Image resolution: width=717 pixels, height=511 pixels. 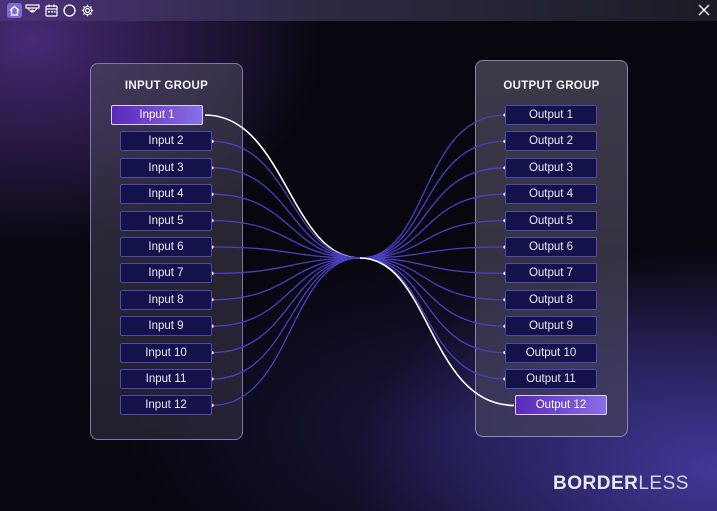 What do you see at coordinates (166, 352) in the screenshot?
I see `input-chip: Input 10` at bounding box center [166, 352].